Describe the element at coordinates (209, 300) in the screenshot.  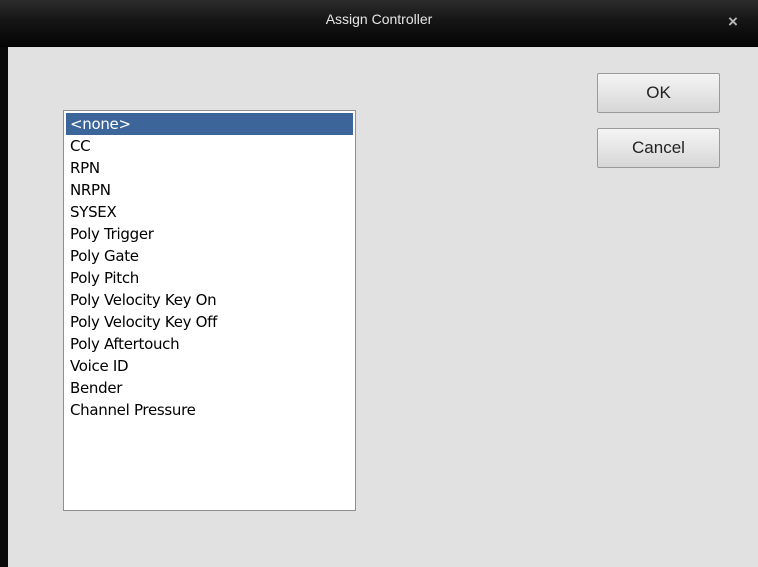
I see `list-item-poly-velocity-key-on: Poly Velocity Key On` at that location.